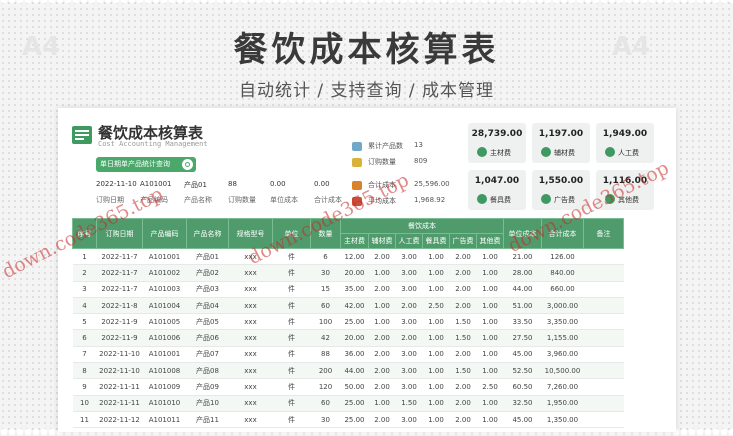  What do you see at coordinates (325, 387) in the screenshot?
I see `table-cell: 120` at bounding box center [325, 387].